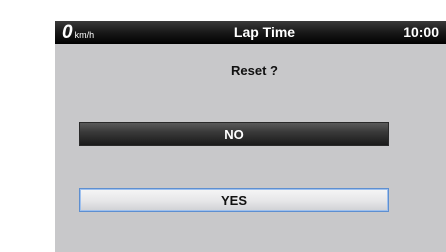  I want to click on no-button: NO, so click(234, 134).